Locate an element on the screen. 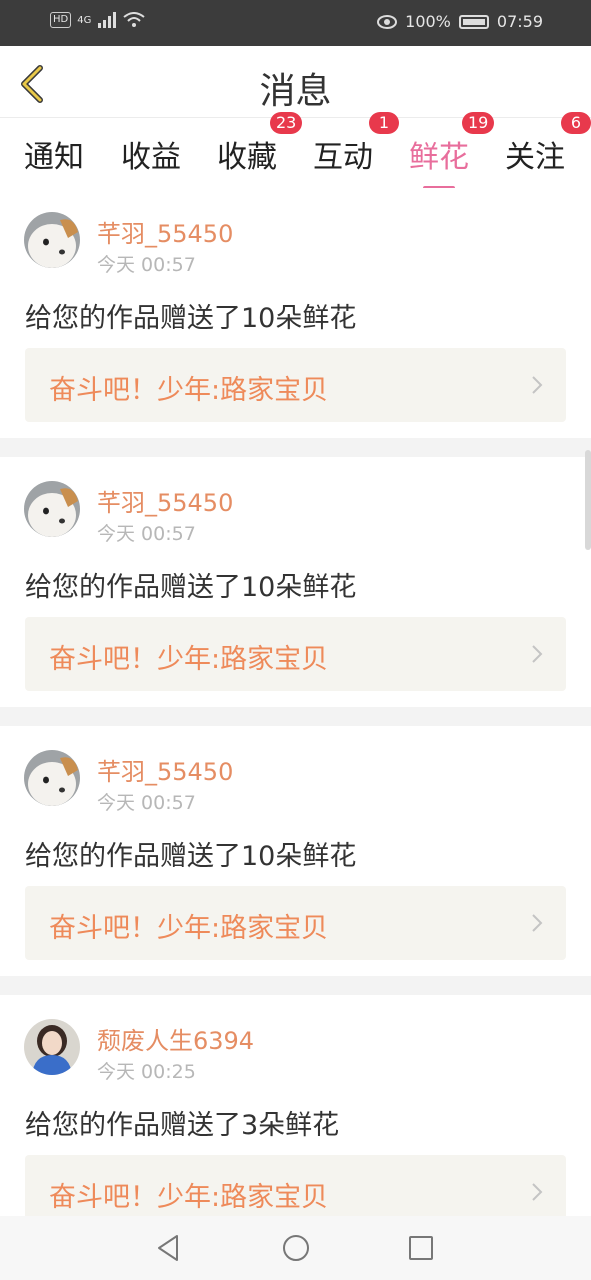 Image resolution: width=591 pixels, height=1280 pixels. network-label: 4G is located at coordinates (84, 20).